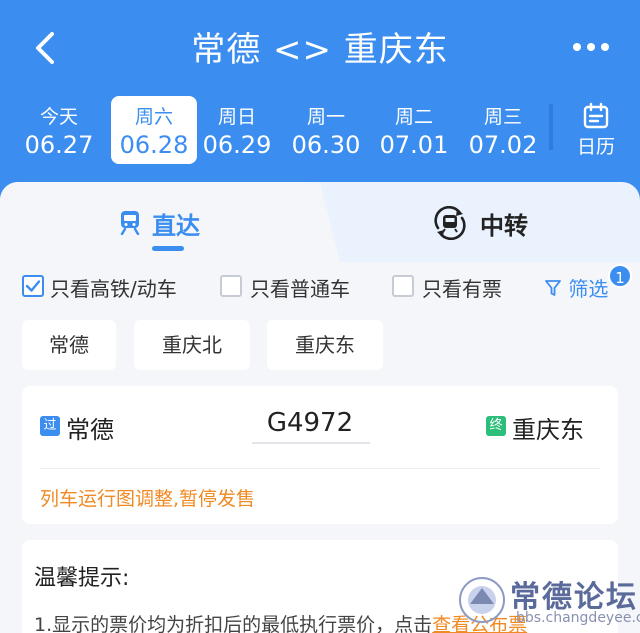  I want to click on forum-watermark: 常德论坛 bbs.changdeyee.com, so click(548, 600).